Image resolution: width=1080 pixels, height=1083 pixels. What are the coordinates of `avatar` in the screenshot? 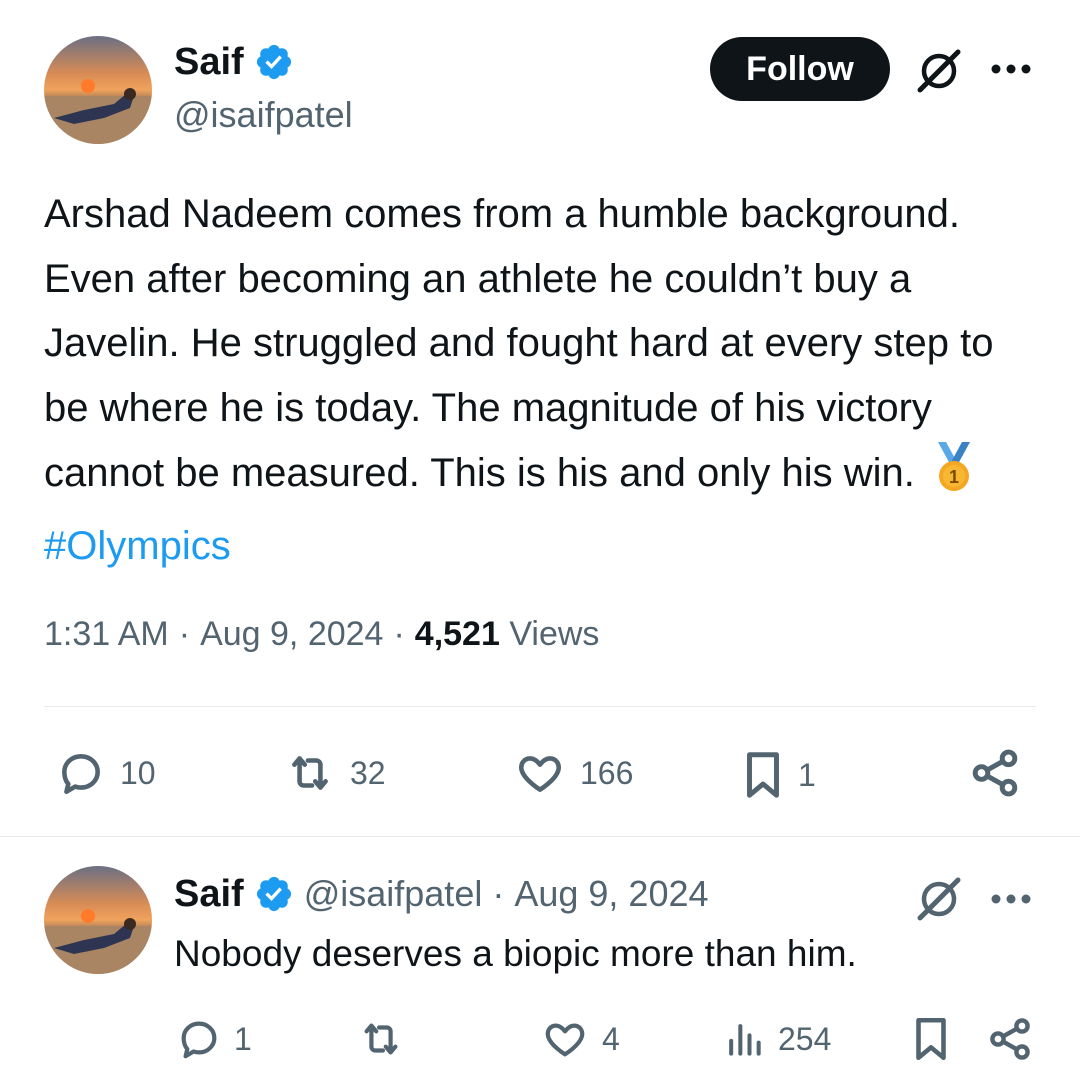 It's located at (98, 90).